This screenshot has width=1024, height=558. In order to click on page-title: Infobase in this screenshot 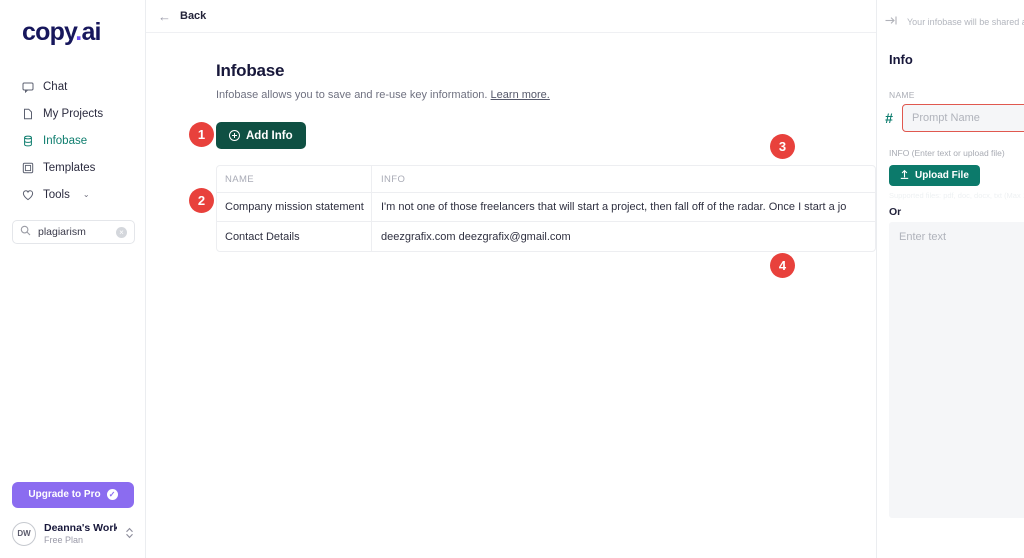, I will do `click(250, 70)`.